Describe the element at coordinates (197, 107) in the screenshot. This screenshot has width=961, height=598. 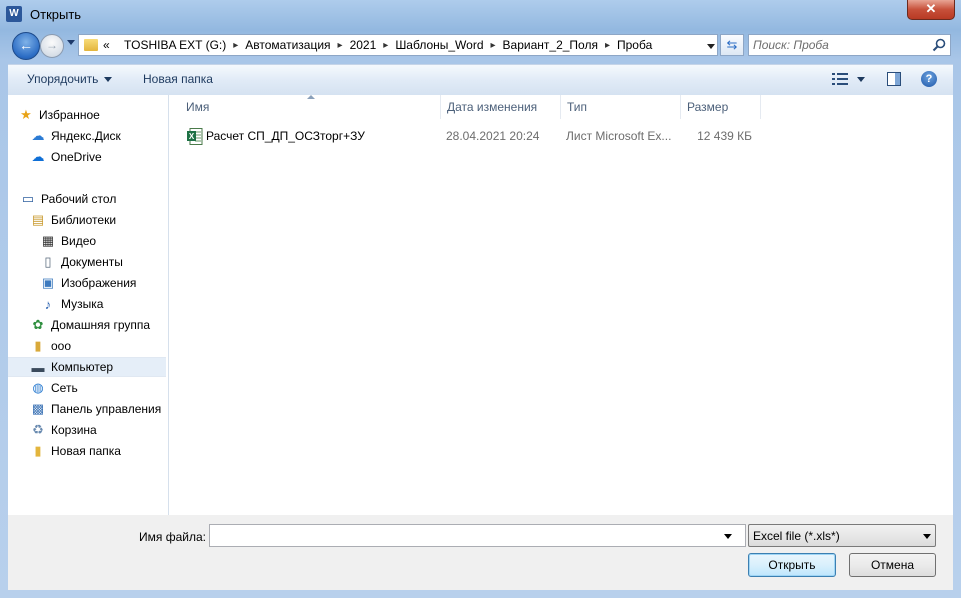
I see `column-name: Имя` at that location.